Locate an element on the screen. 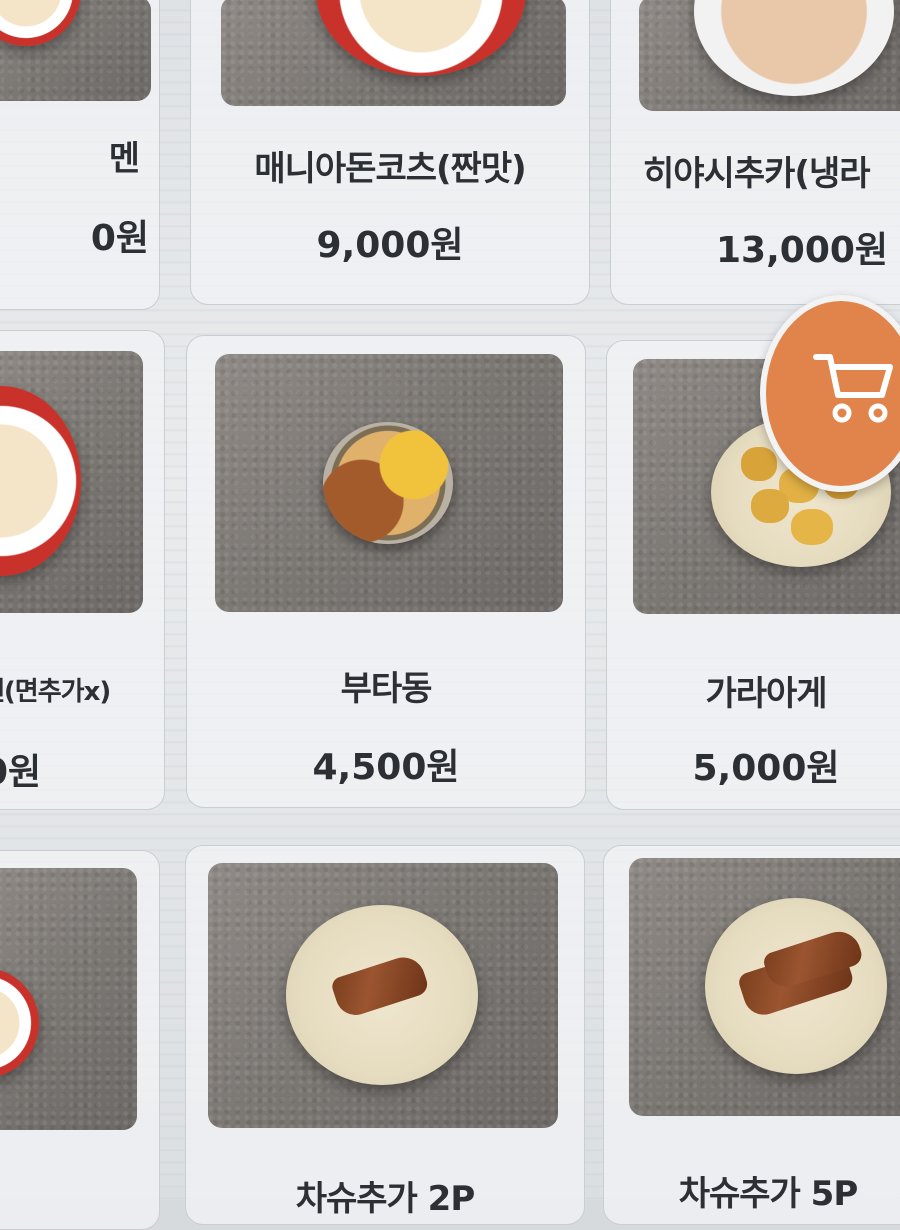 The image size is (900, 1230). menu-item-name: 부타동 is located at coordinates (386, 689).